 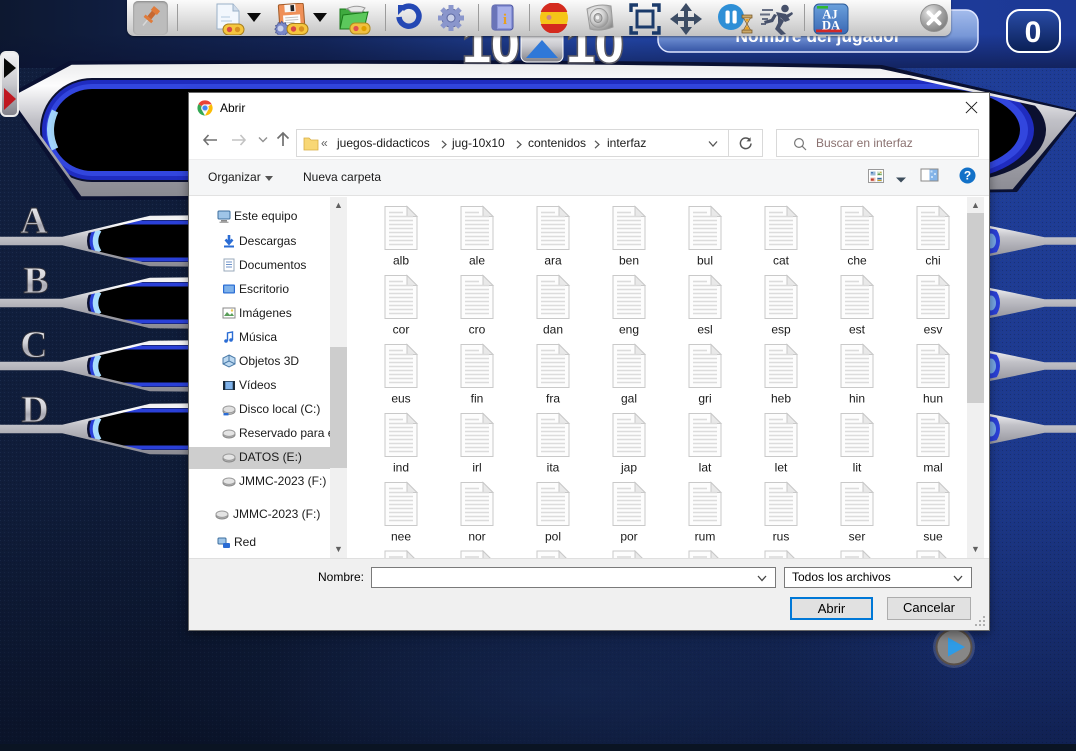 What do you see at coordinates (933, 330) in the screenshot?
I see `svg-text: esv` at bounding box center [933, 330].